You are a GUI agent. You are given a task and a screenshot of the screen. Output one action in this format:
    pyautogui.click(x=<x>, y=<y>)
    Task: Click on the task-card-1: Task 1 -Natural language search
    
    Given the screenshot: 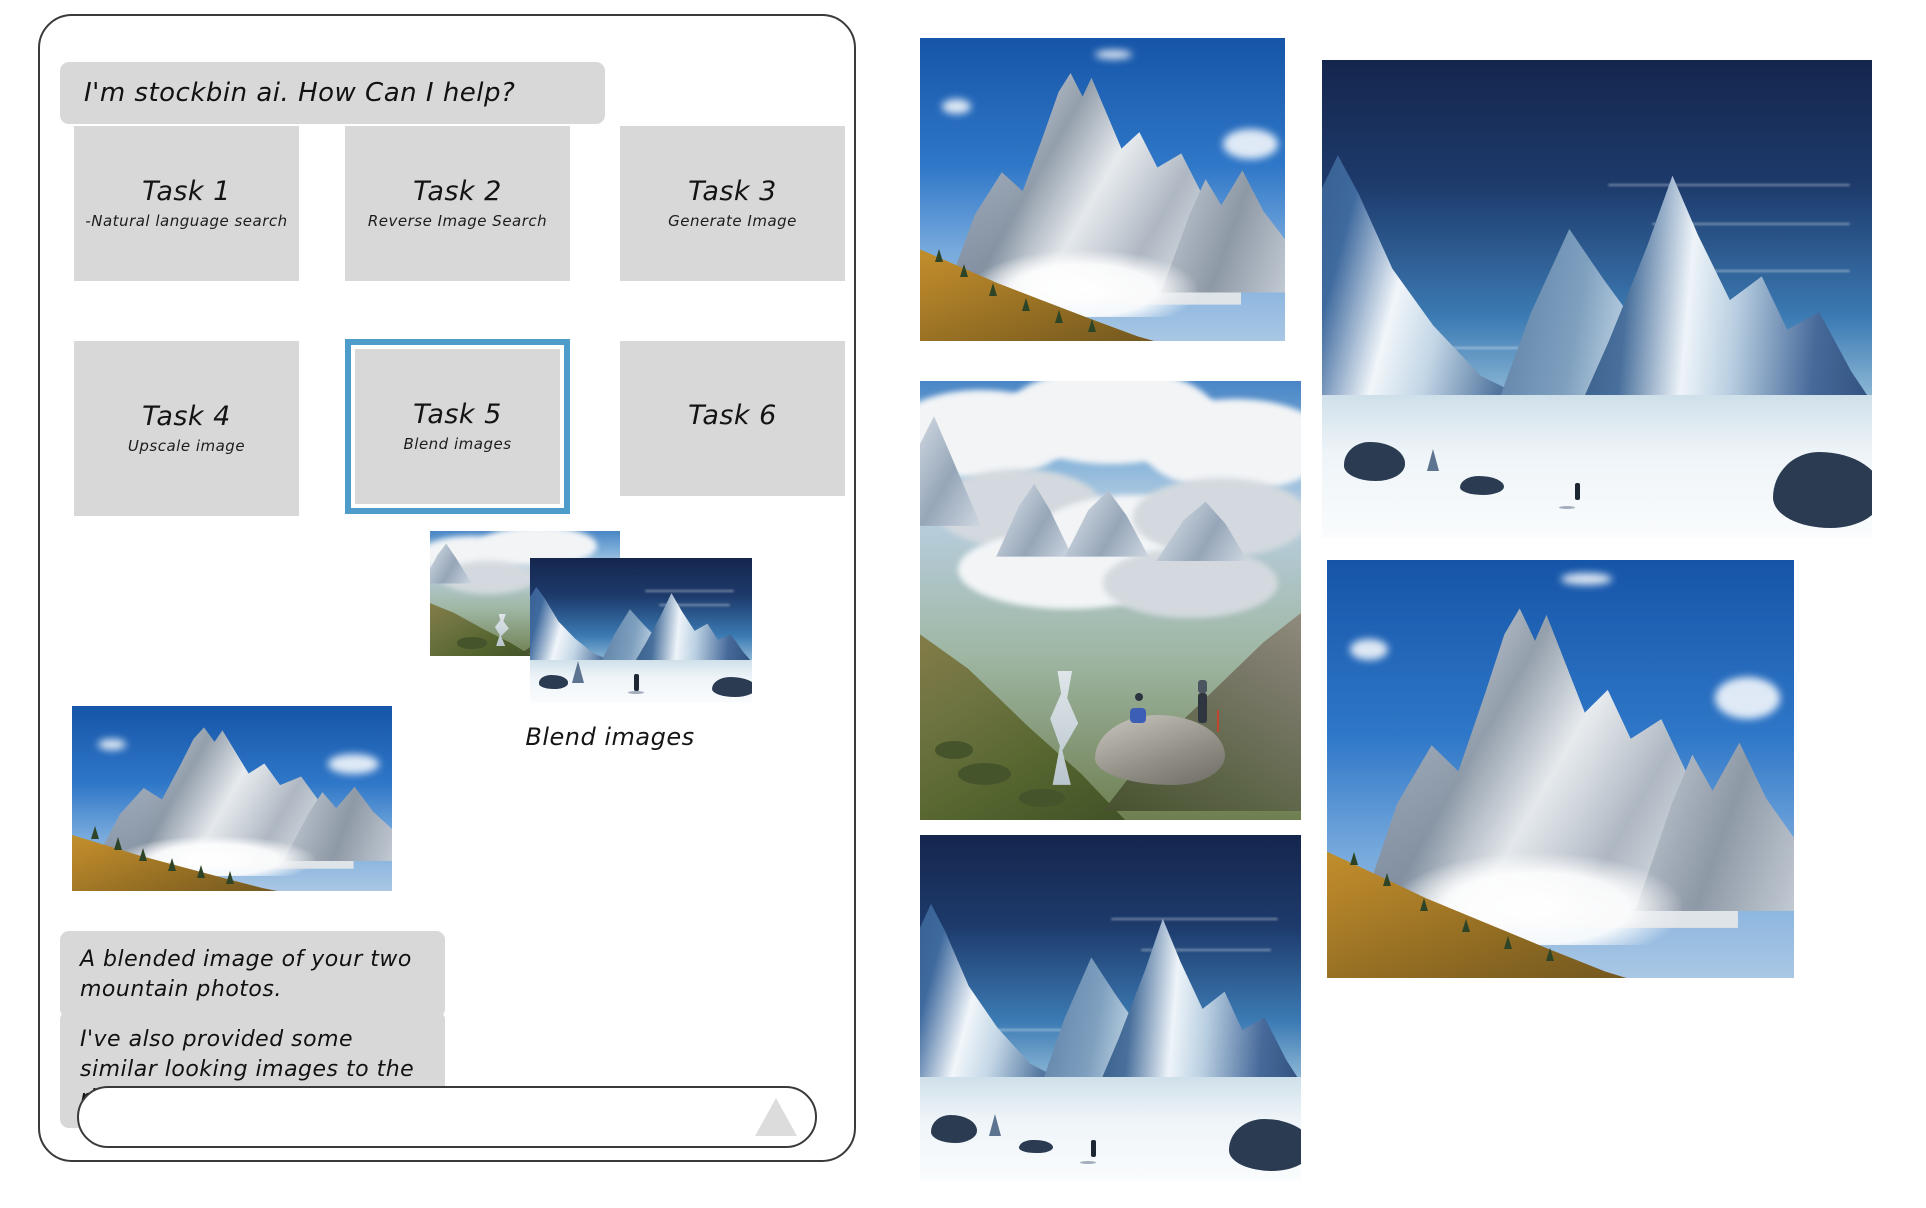 What is the action you would take?
    pyautogui.click(x=186, y=203)
    